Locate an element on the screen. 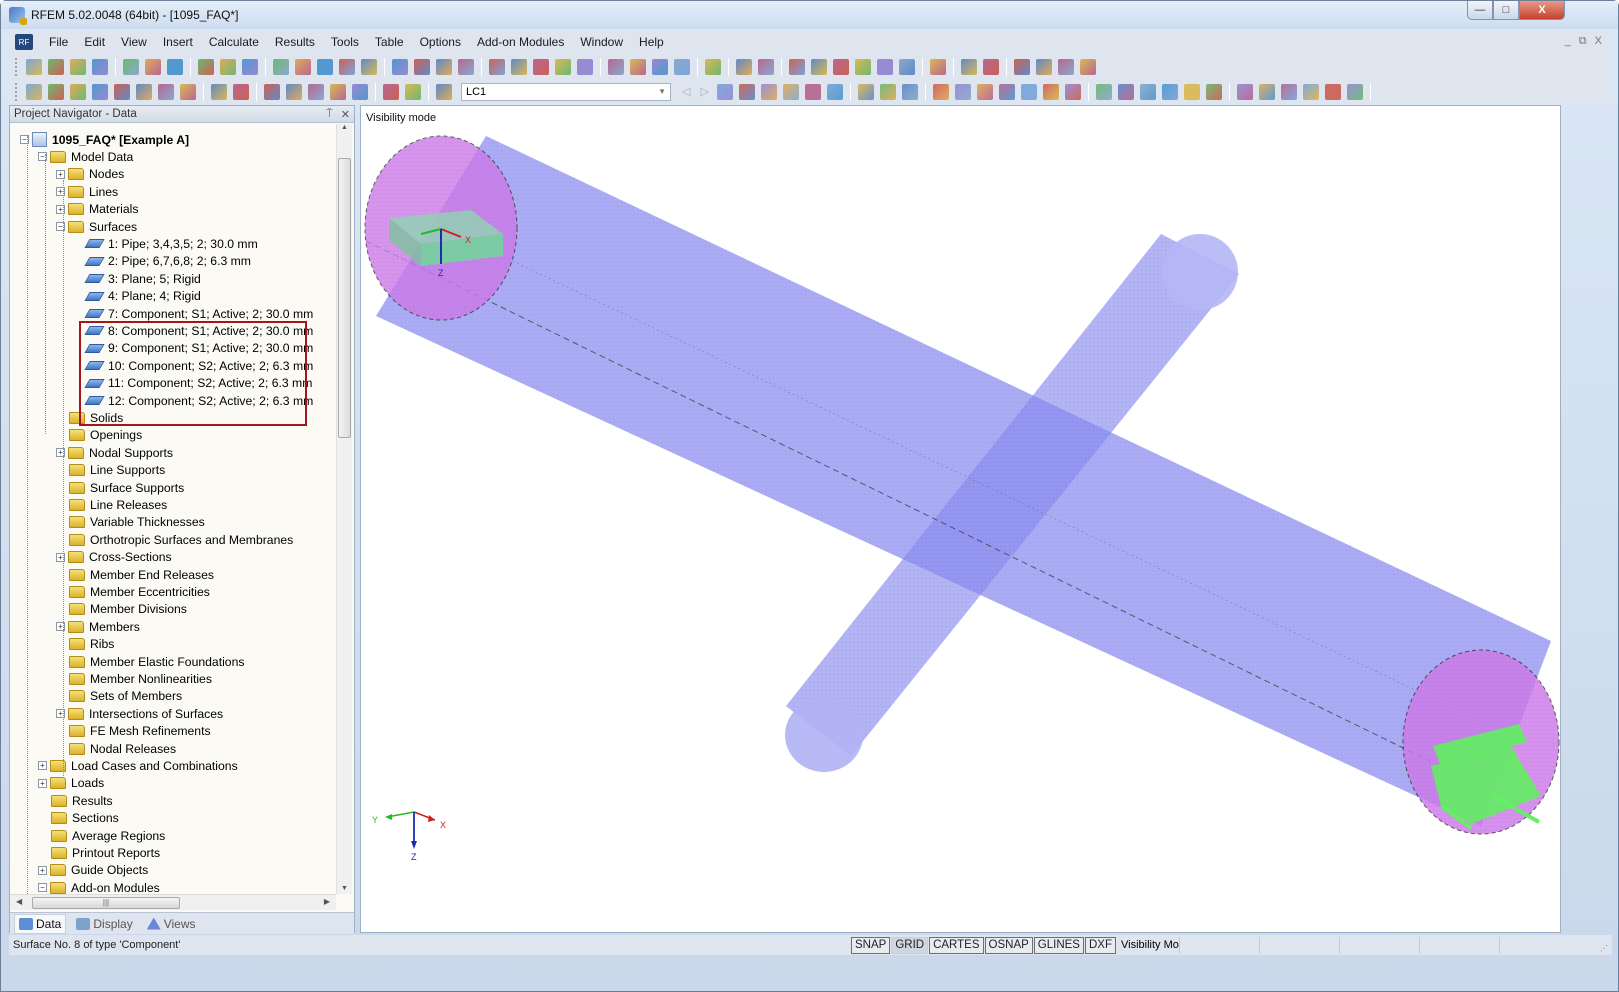 This screenshot has height=992, width=1619. scroll-left-arrow: ◀ is located at coordinates (19, 901).